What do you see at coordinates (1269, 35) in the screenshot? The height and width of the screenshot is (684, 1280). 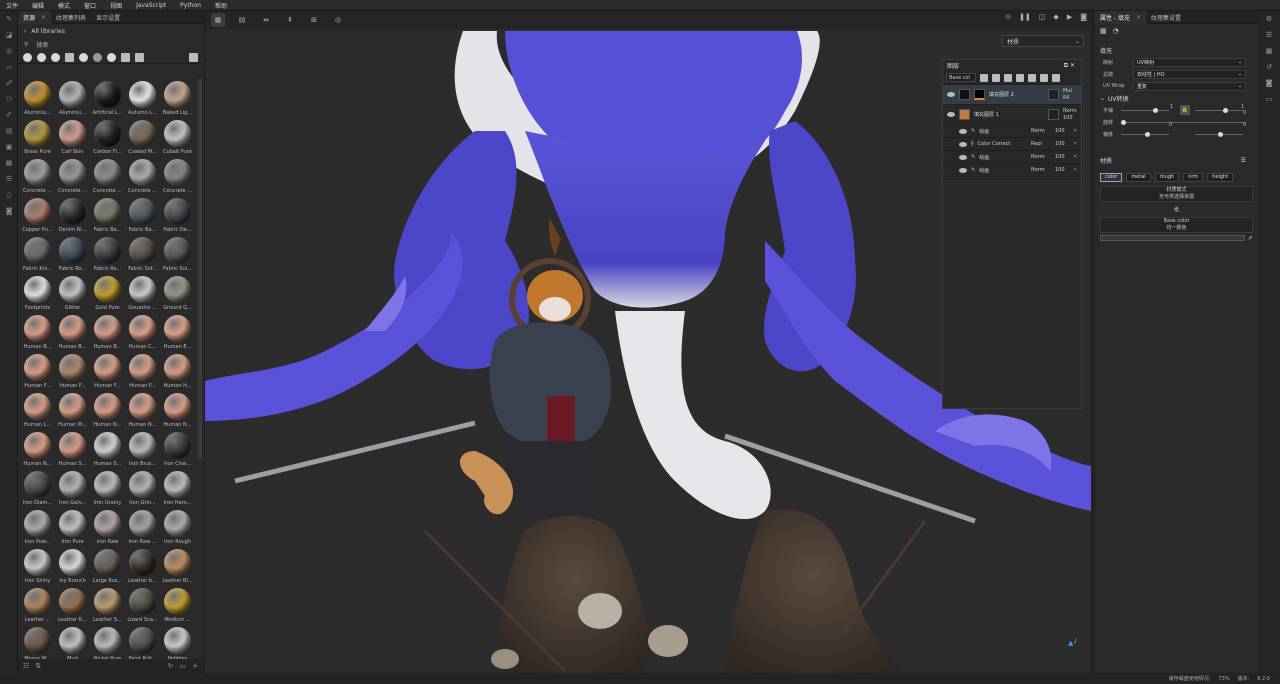 I see `layers-stack-icon: ☰` at bounding box center [1269, 35].